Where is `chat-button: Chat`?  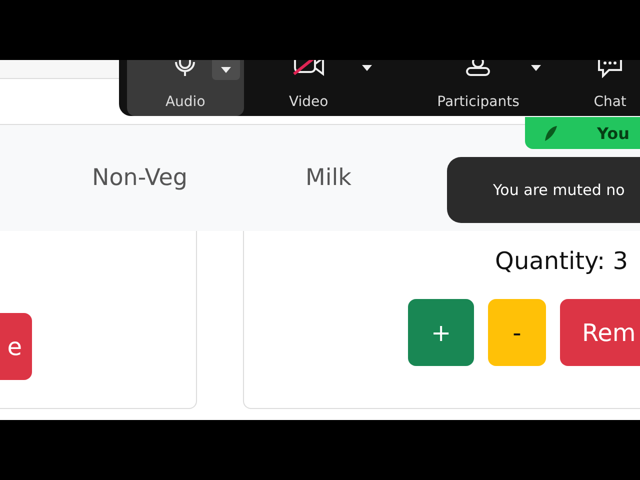
chat-button: Chat is located at coordinates (610, 88).